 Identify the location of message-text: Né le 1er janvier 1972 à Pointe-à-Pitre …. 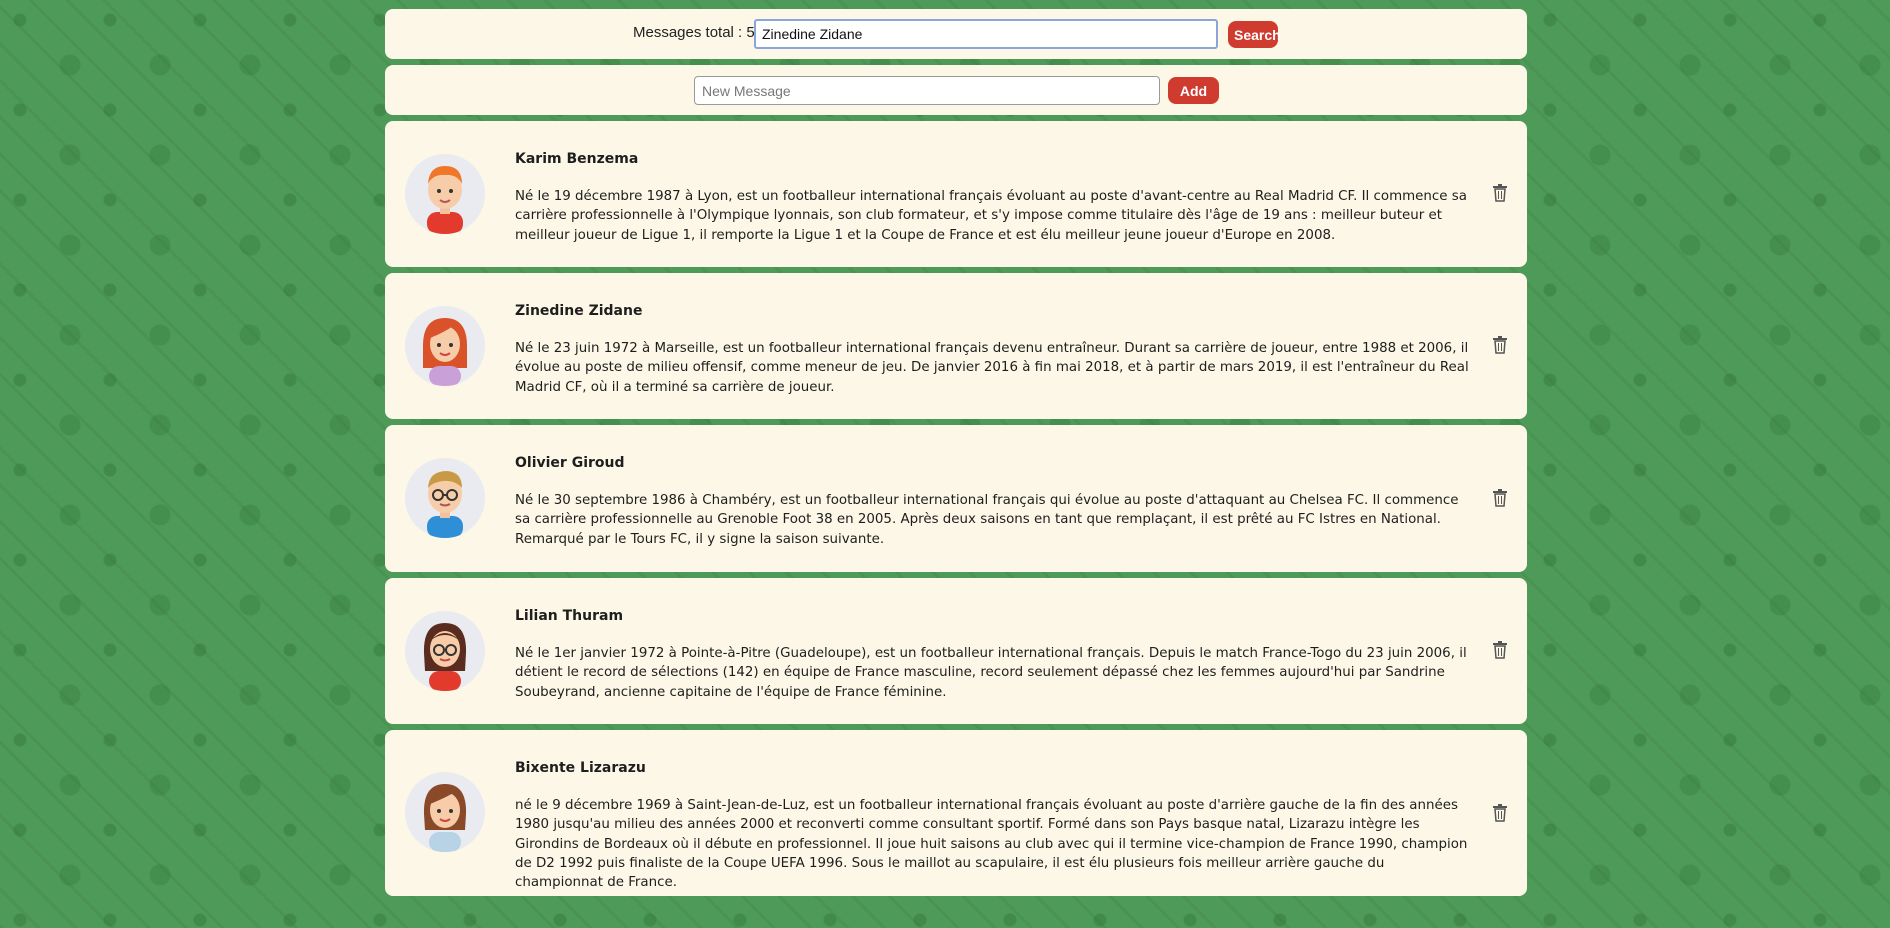
(991, 673).